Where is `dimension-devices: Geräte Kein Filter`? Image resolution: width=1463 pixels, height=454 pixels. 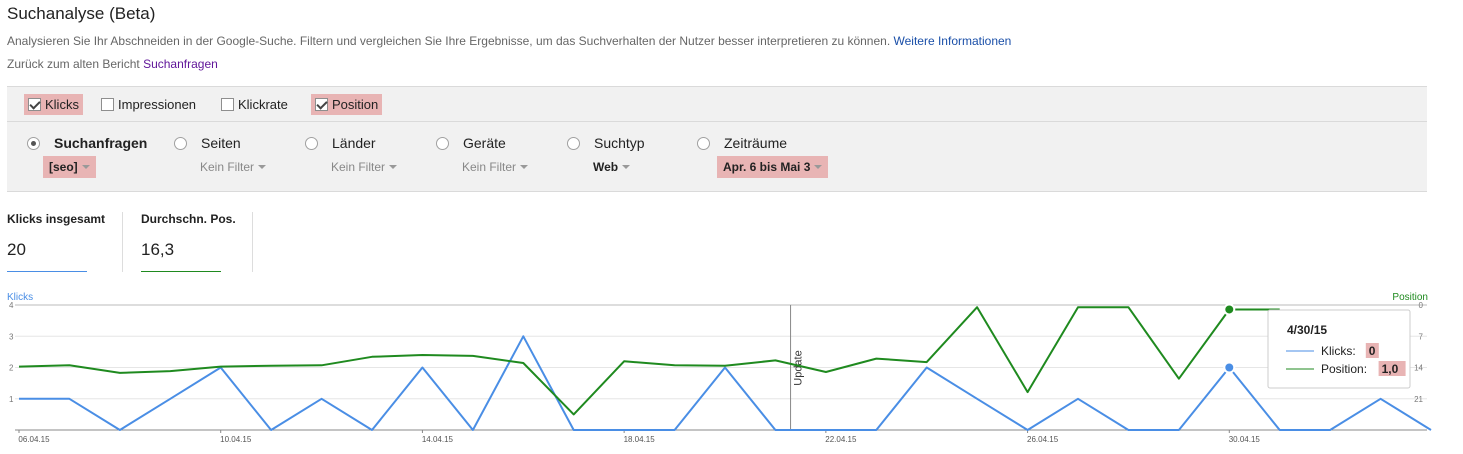
dimension-devices: Geräte Kein Filter is located at coordinates (482, 154).